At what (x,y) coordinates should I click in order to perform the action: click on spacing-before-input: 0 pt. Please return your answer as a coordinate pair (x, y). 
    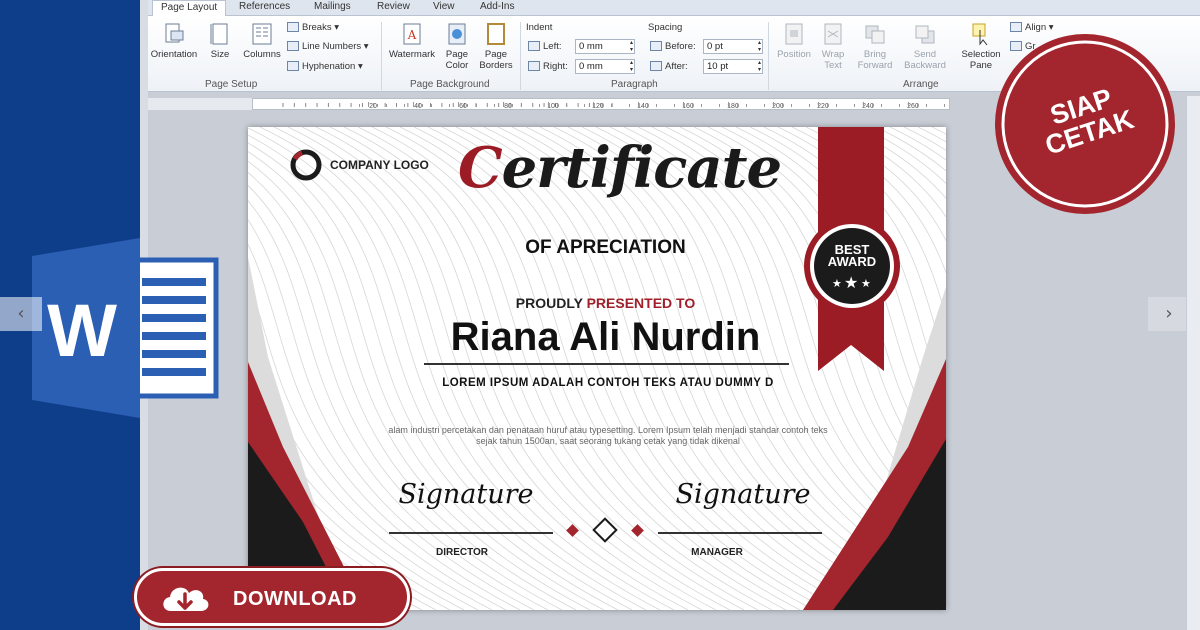
    Looking at the image, I should click on (733, 46).